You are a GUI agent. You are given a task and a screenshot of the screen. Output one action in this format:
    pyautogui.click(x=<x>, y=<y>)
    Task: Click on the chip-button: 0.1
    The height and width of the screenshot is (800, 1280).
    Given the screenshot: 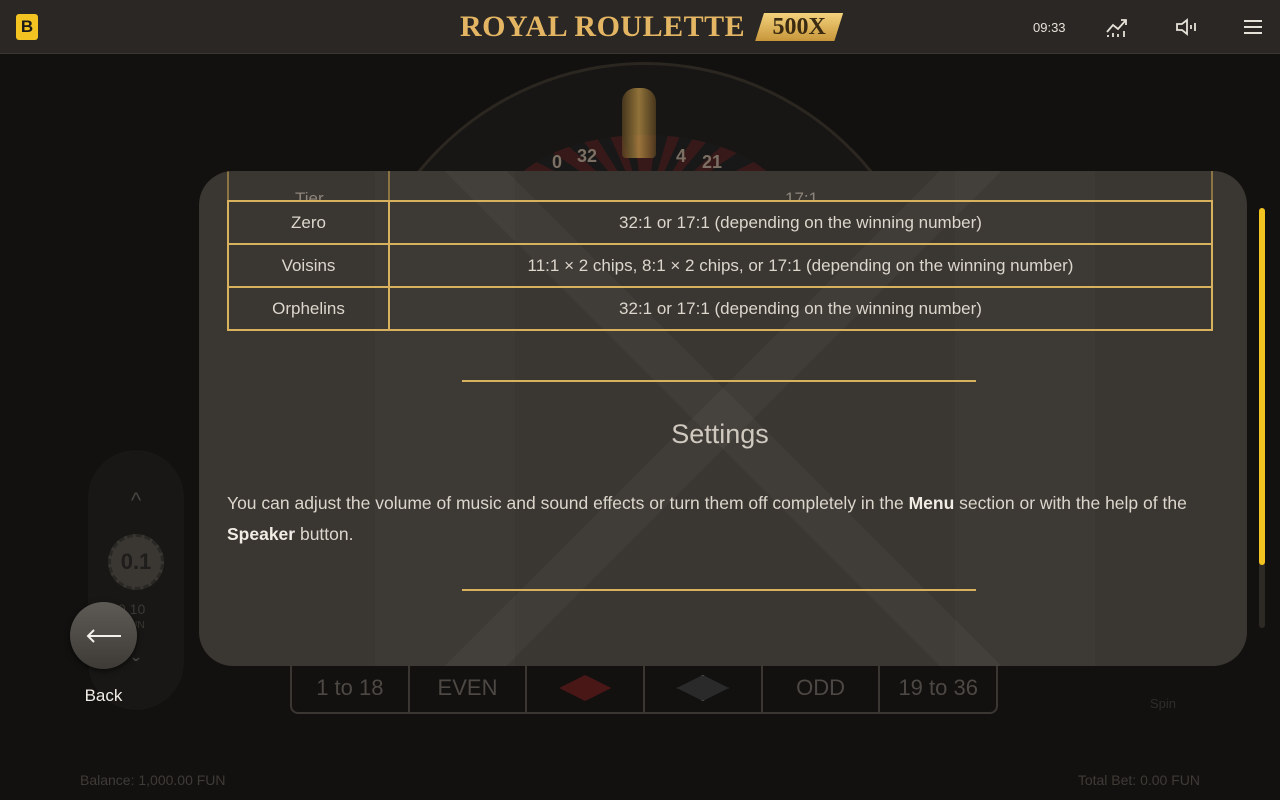 What is the action you would take?
    pyautogui.click(x=136, y=562)
    